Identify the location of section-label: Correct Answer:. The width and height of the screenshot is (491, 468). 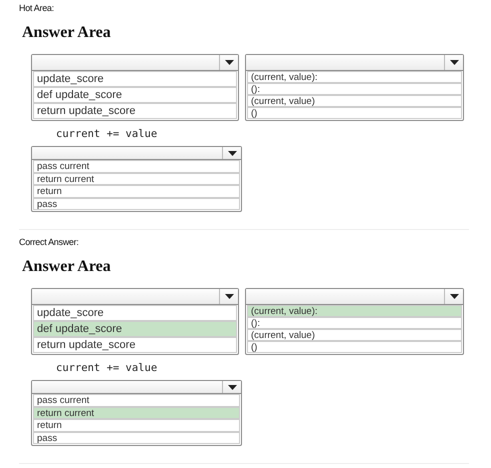
(49, 242).